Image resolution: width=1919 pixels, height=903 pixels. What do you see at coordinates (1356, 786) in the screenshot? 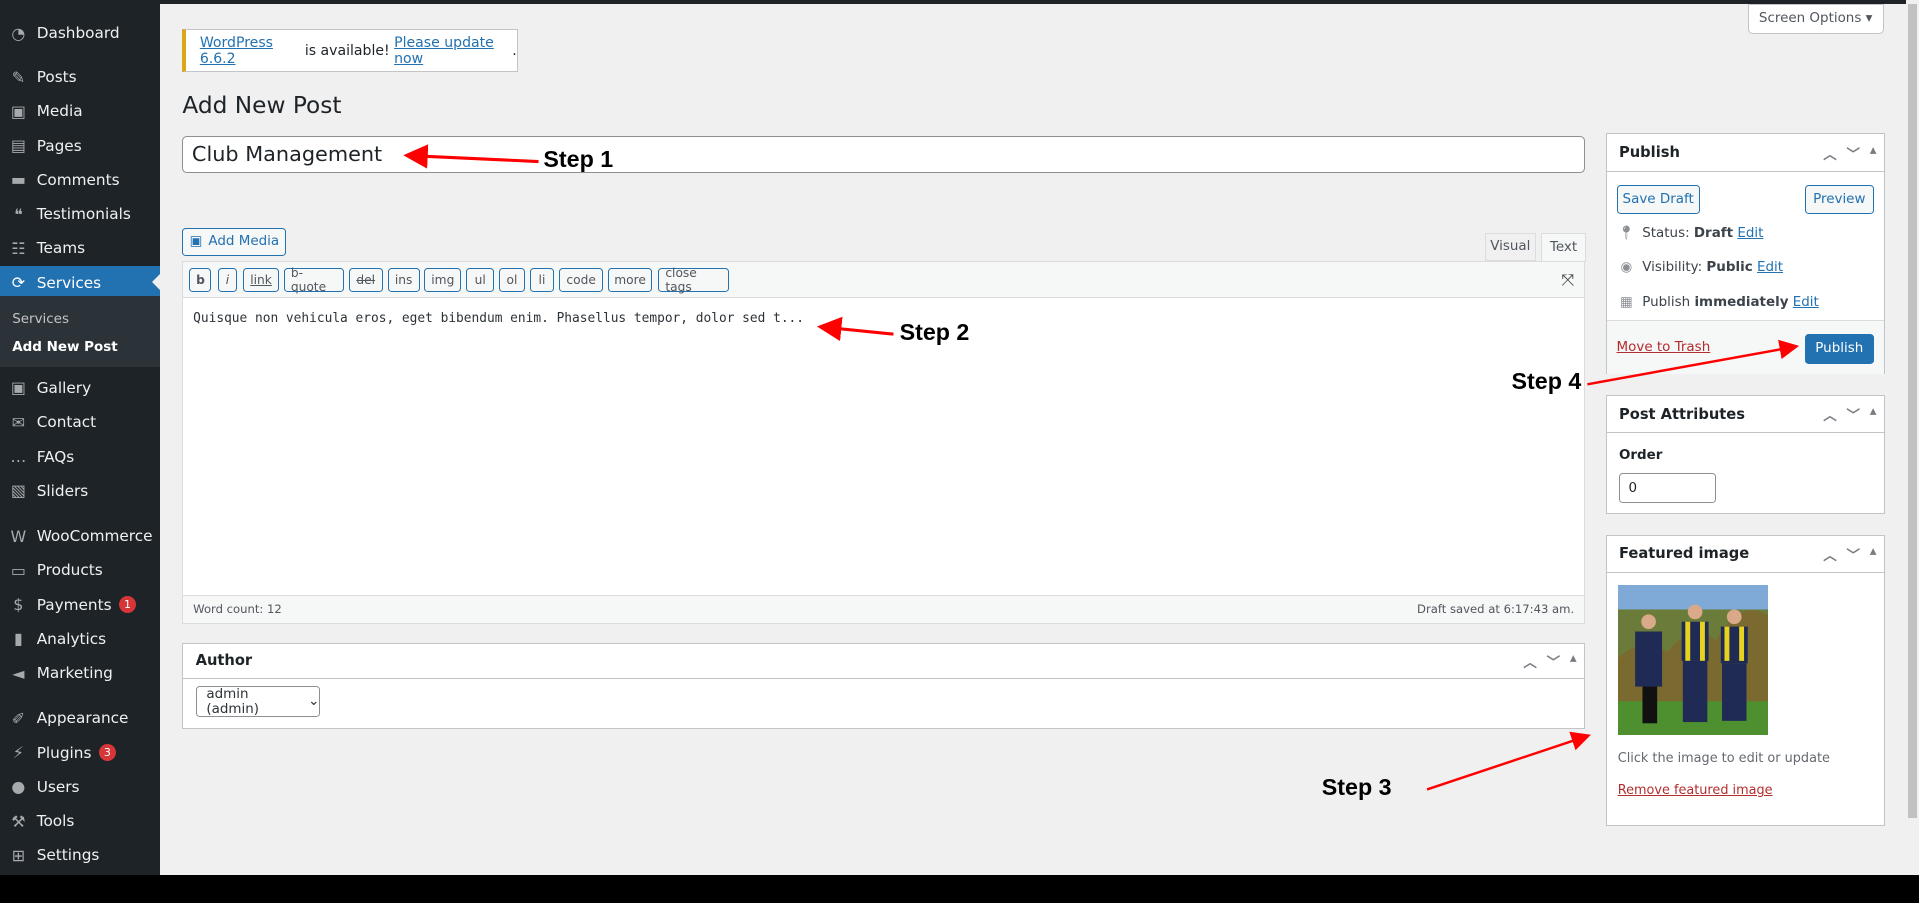
I see `annotation-step-3: Step 3` at bounding box center [1356, 786].